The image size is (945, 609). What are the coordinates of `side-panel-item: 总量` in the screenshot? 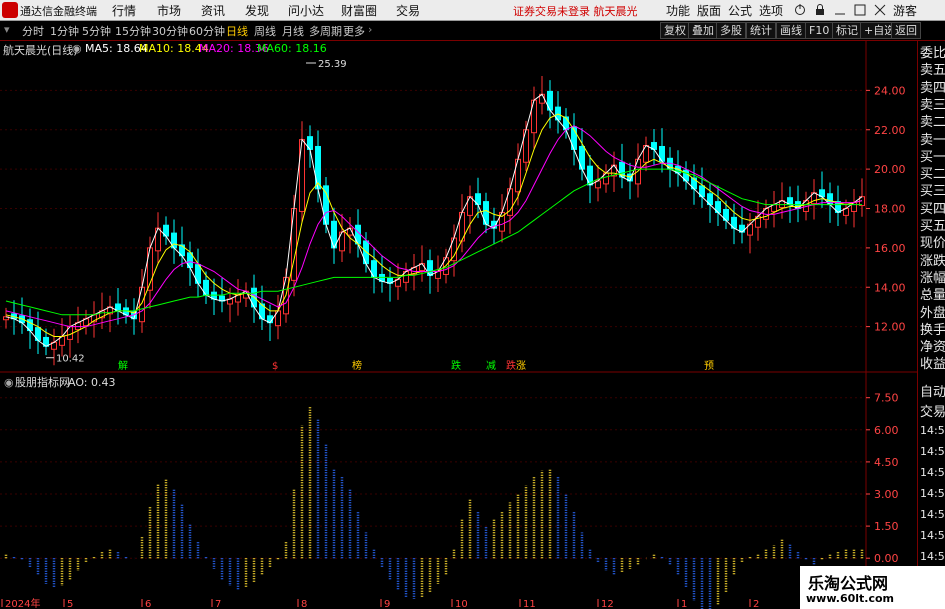 It's located at (932, 295).